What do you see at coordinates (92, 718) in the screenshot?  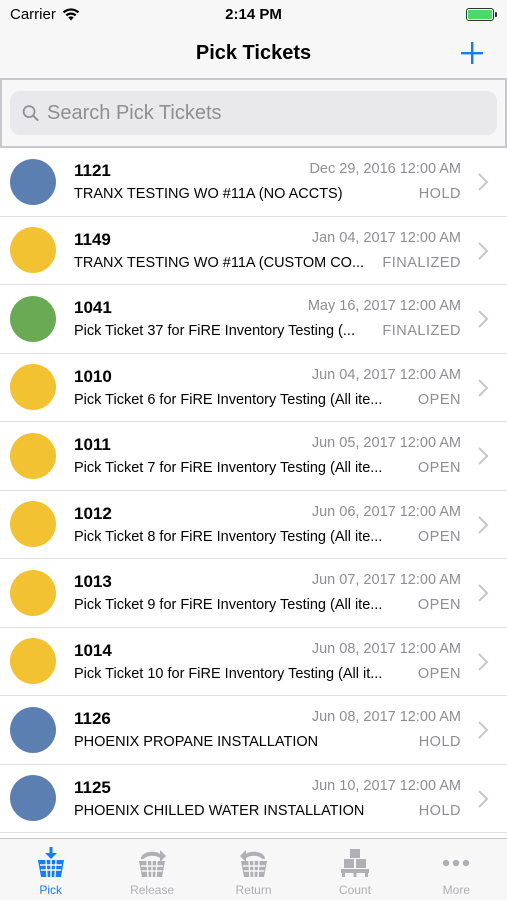 I see `ticket-id: 1126` at bounding box center [92, 718].